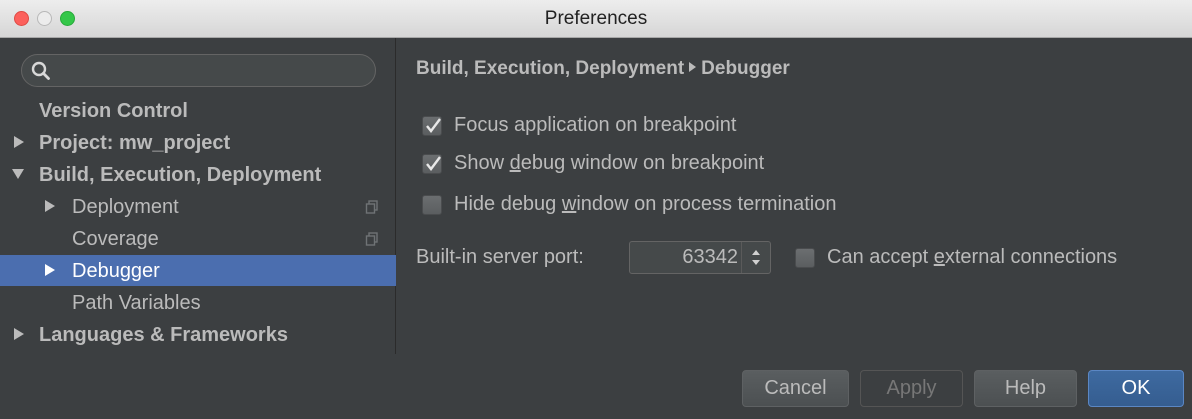  I want to click on settings-search-field, so click(198, 70).